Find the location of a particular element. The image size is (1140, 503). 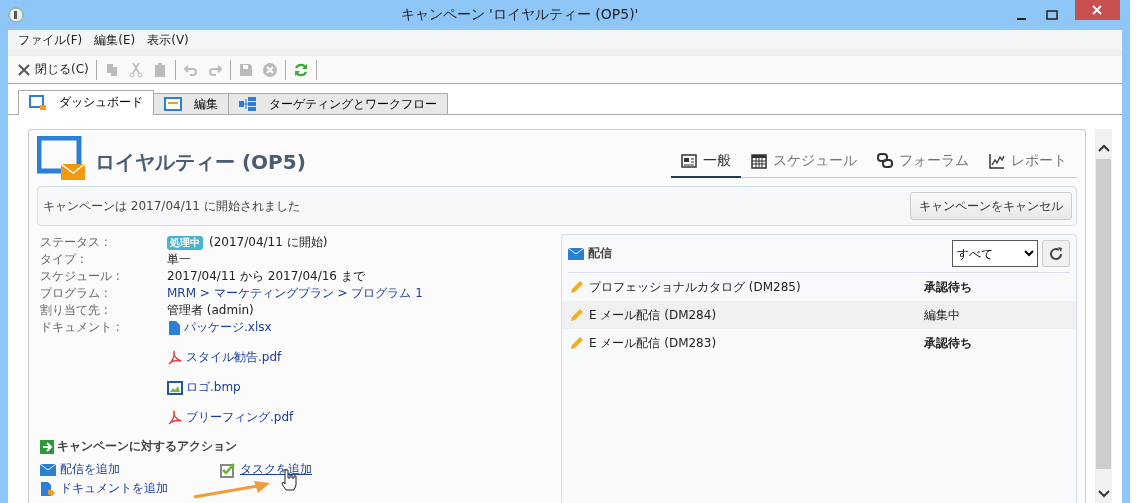

action-link: 配信を追加 is located at coordinates (90, 469).